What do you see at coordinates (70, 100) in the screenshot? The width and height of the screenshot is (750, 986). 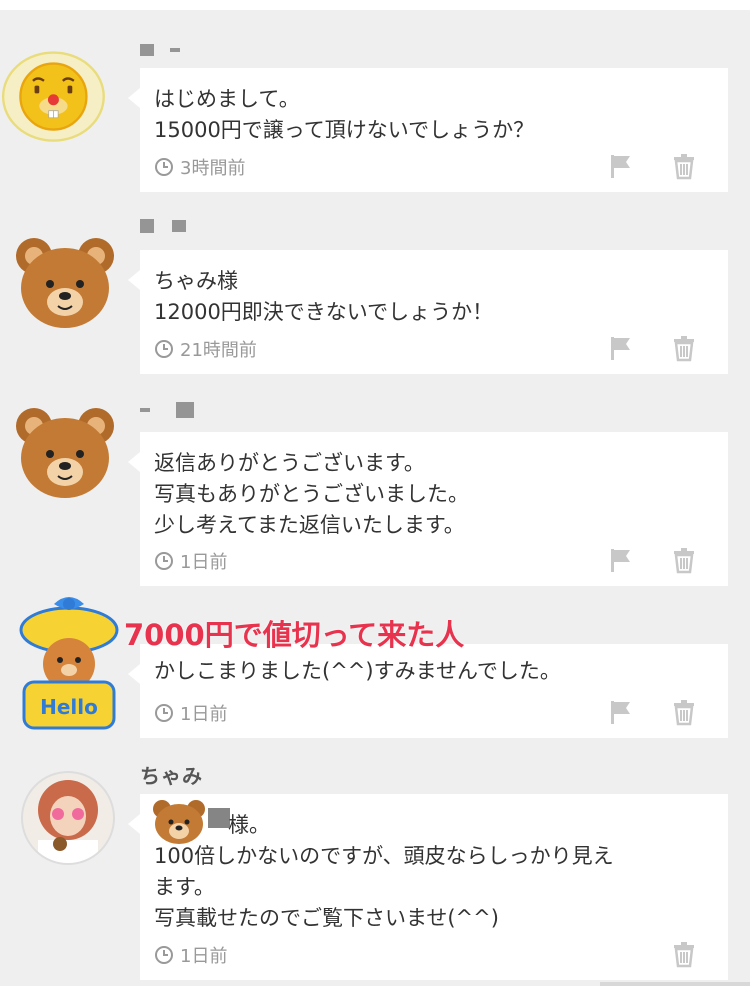 I see `beaver-face-icon` at bounding box center [70, 100].